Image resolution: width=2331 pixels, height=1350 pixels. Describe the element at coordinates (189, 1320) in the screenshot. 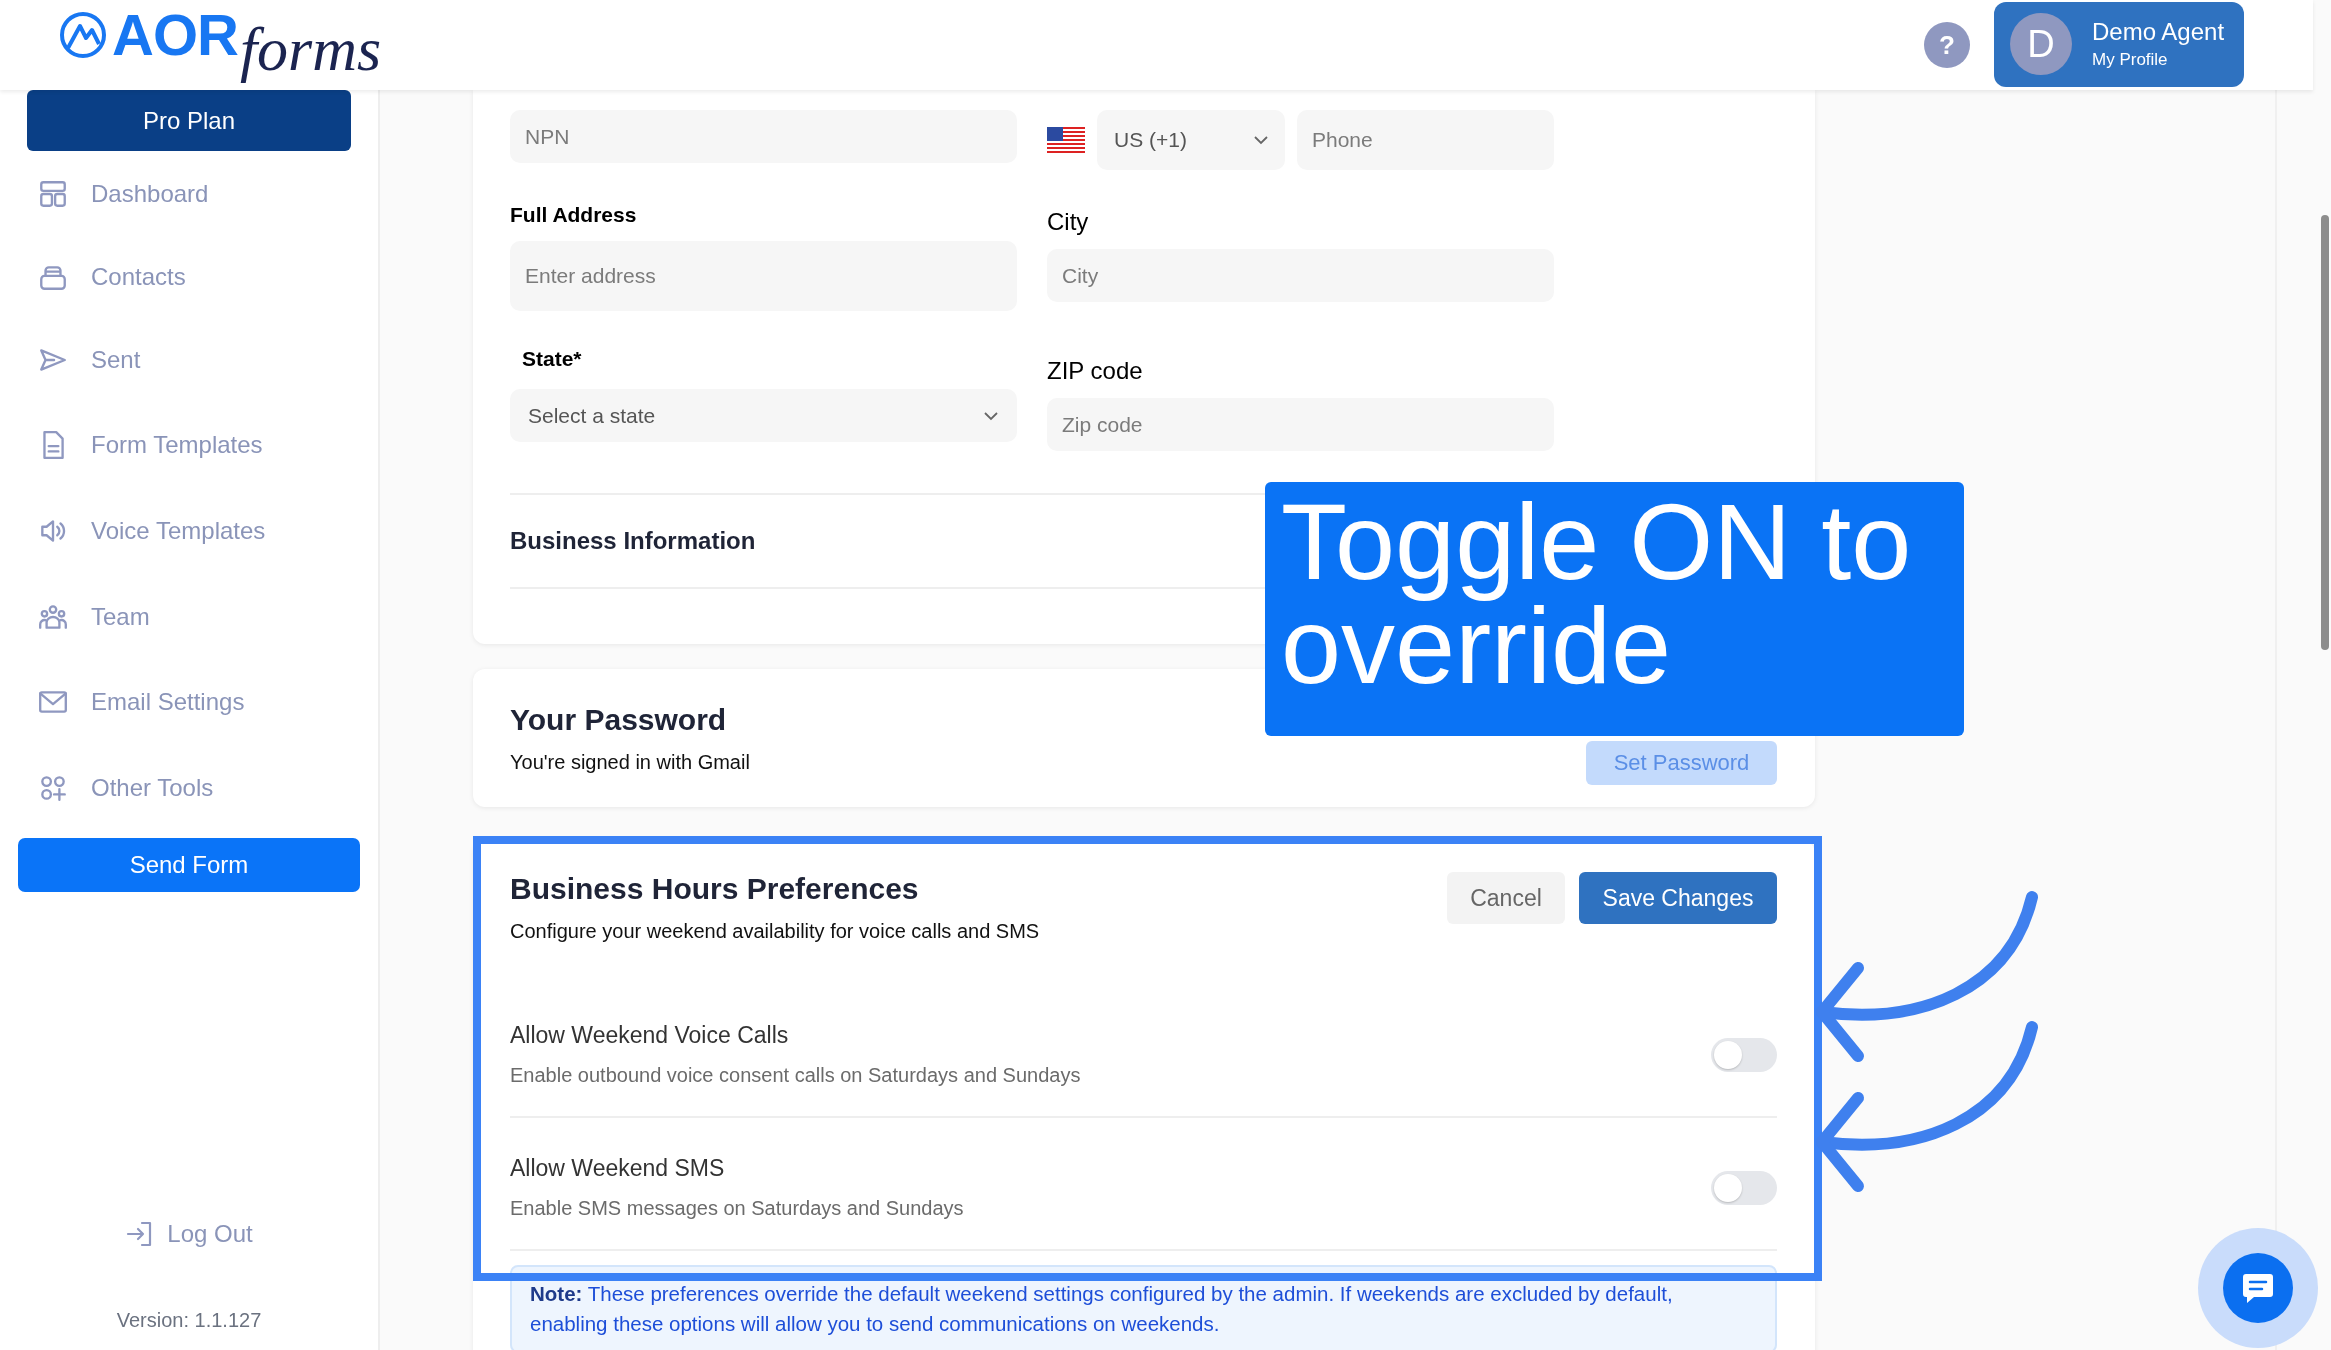

I see `version-text: Version: 1.1.127` at that location.